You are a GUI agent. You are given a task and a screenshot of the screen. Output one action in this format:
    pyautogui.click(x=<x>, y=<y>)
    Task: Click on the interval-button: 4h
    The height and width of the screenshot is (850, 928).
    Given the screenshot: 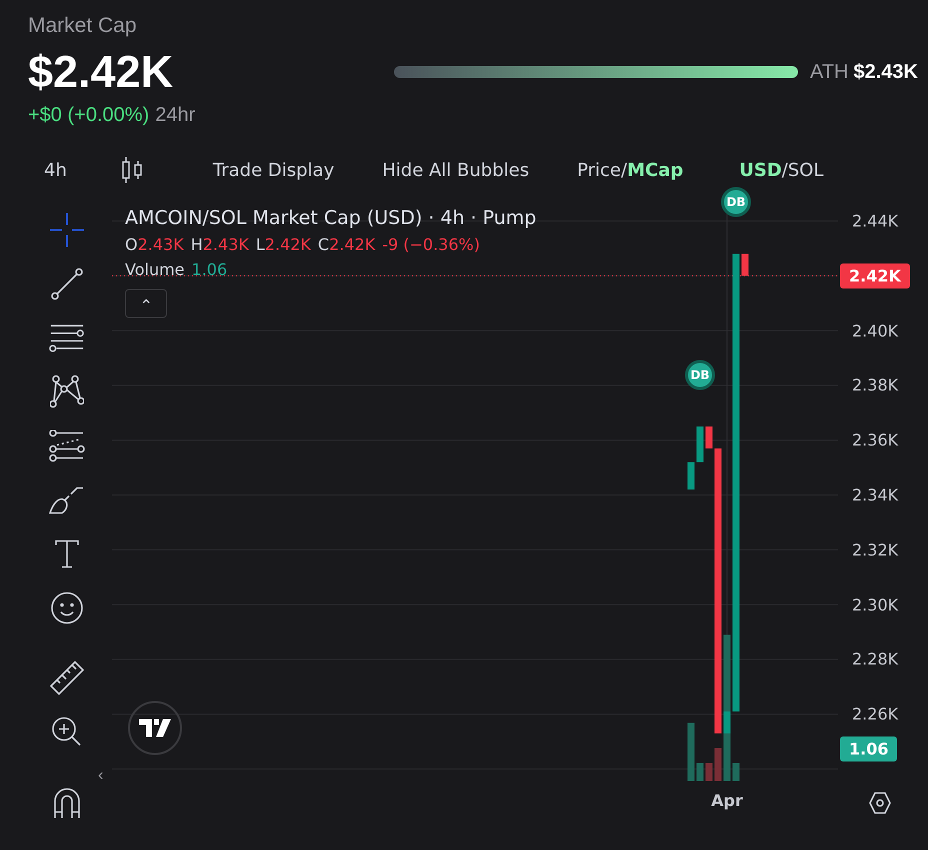 What is the action you would take?
    pyautogui.click(x=55, y=170)
    